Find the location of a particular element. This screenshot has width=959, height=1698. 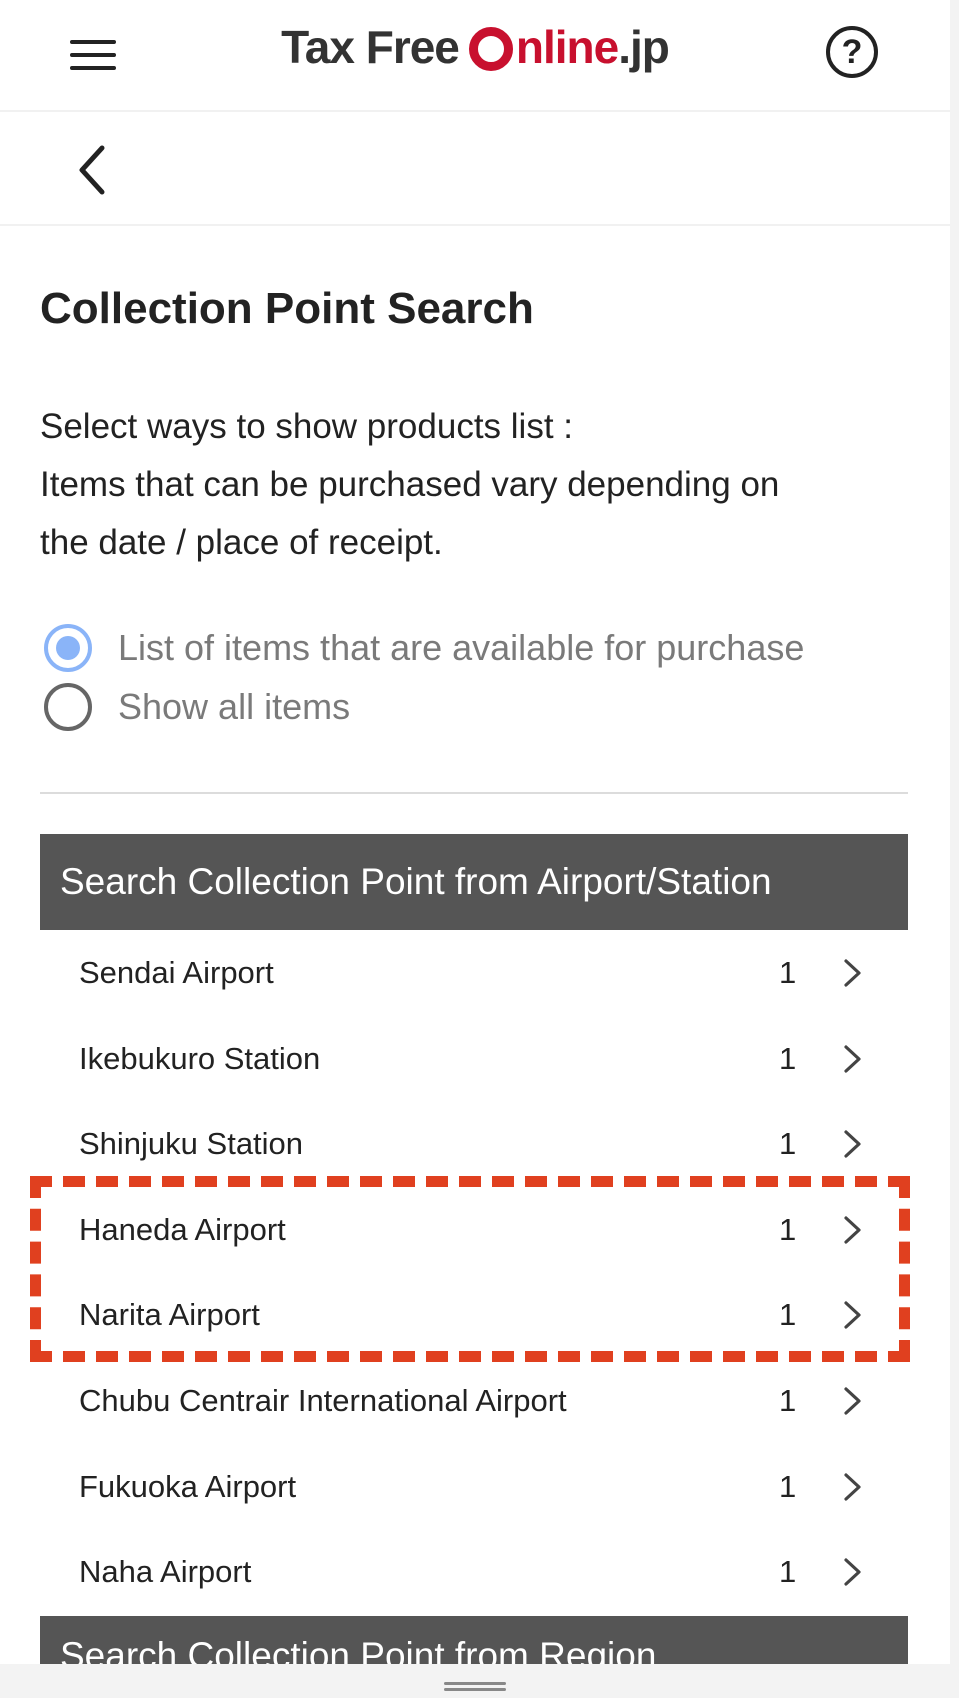

drag-handle-icon is located at coordinates (475, 1687).